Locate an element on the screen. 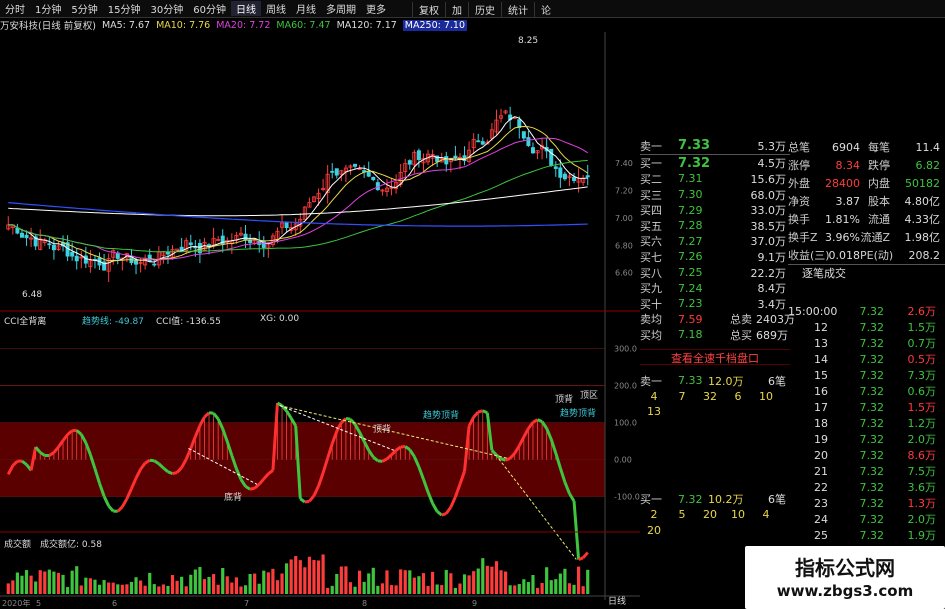 The width and height of the screenshot is (945, 609). tick-row: 13 7.32 0.7万 is located at coordinates (866, 343).